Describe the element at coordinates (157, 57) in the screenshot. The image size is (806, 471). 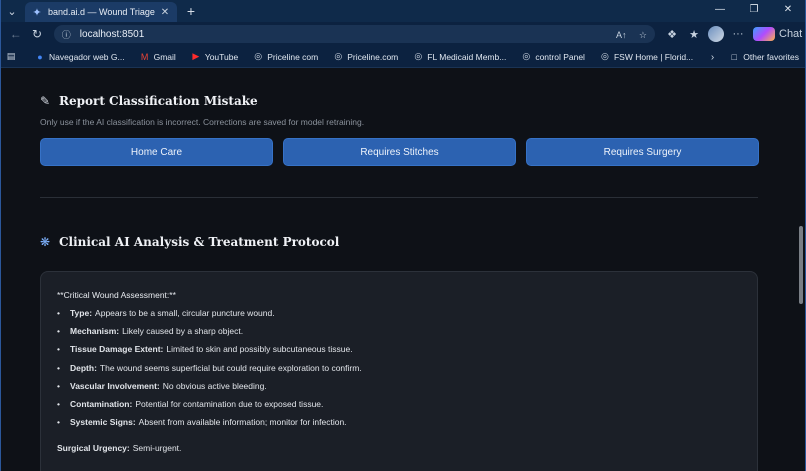
I see `favorite-item: M Gmail` at that location.